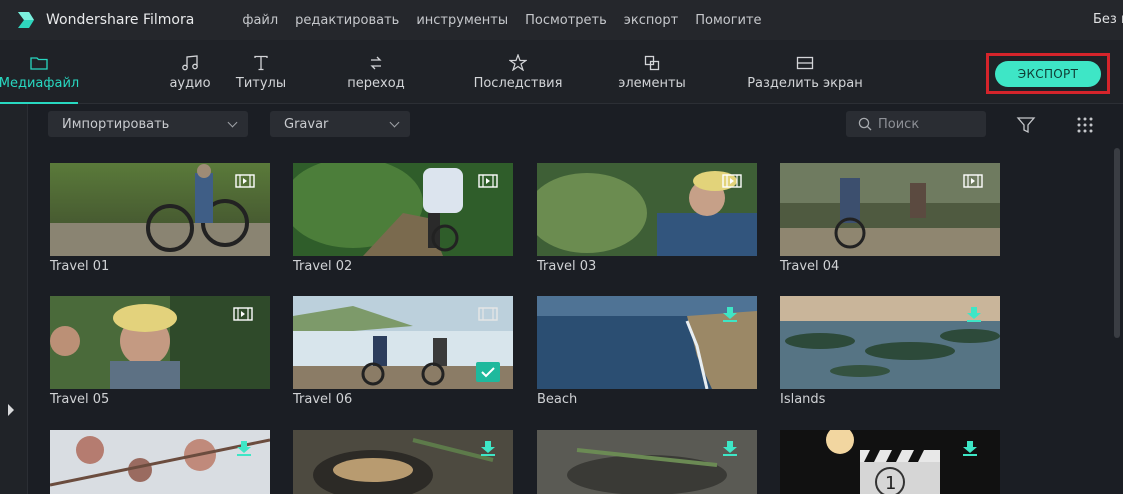 This screenshot has height=494, width=1123. I want to click on tab-split-screen: Разделить экран, so click(805, 72).